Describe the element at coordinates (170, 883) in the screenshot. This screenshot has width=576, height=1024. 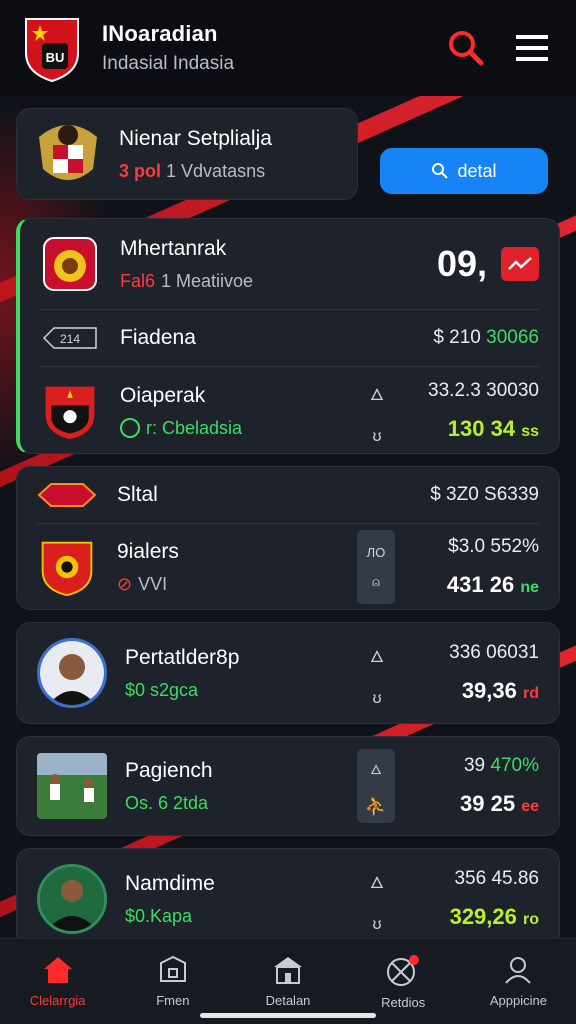
I see `player-name: Namdime` at that location.